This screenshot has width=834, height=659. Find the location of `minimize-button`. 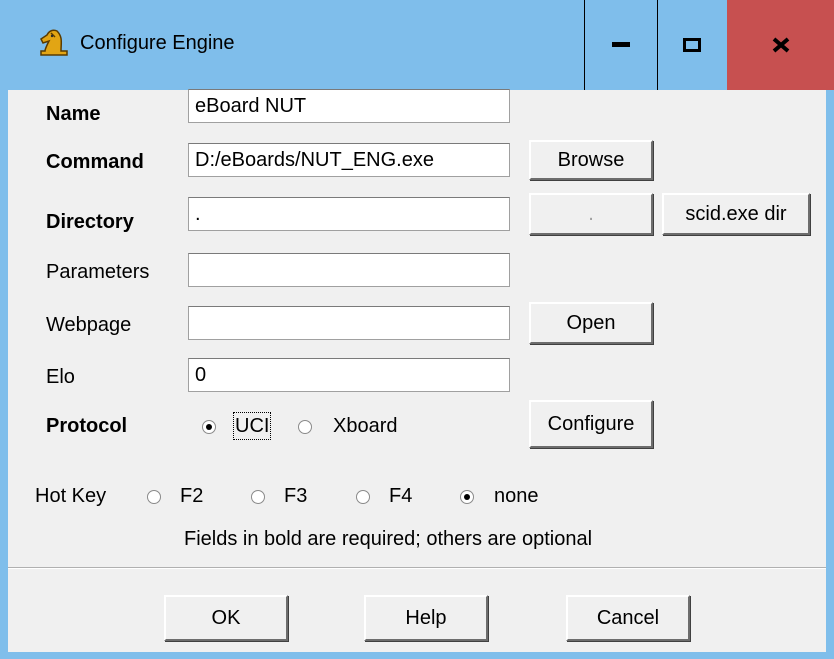

minimize-button is located at coordinates (620, 45).